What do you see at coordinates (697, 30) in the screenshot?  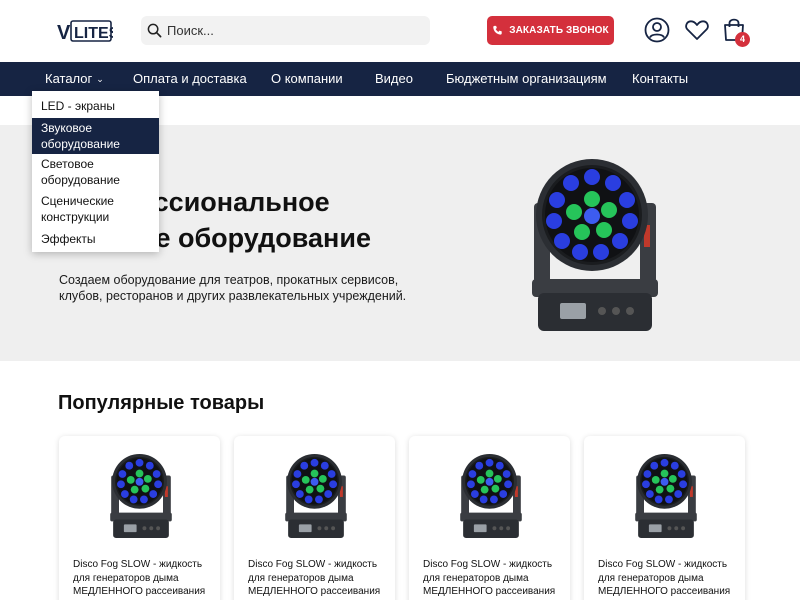 I see `heart-icon` at bounding box center [697, 30].